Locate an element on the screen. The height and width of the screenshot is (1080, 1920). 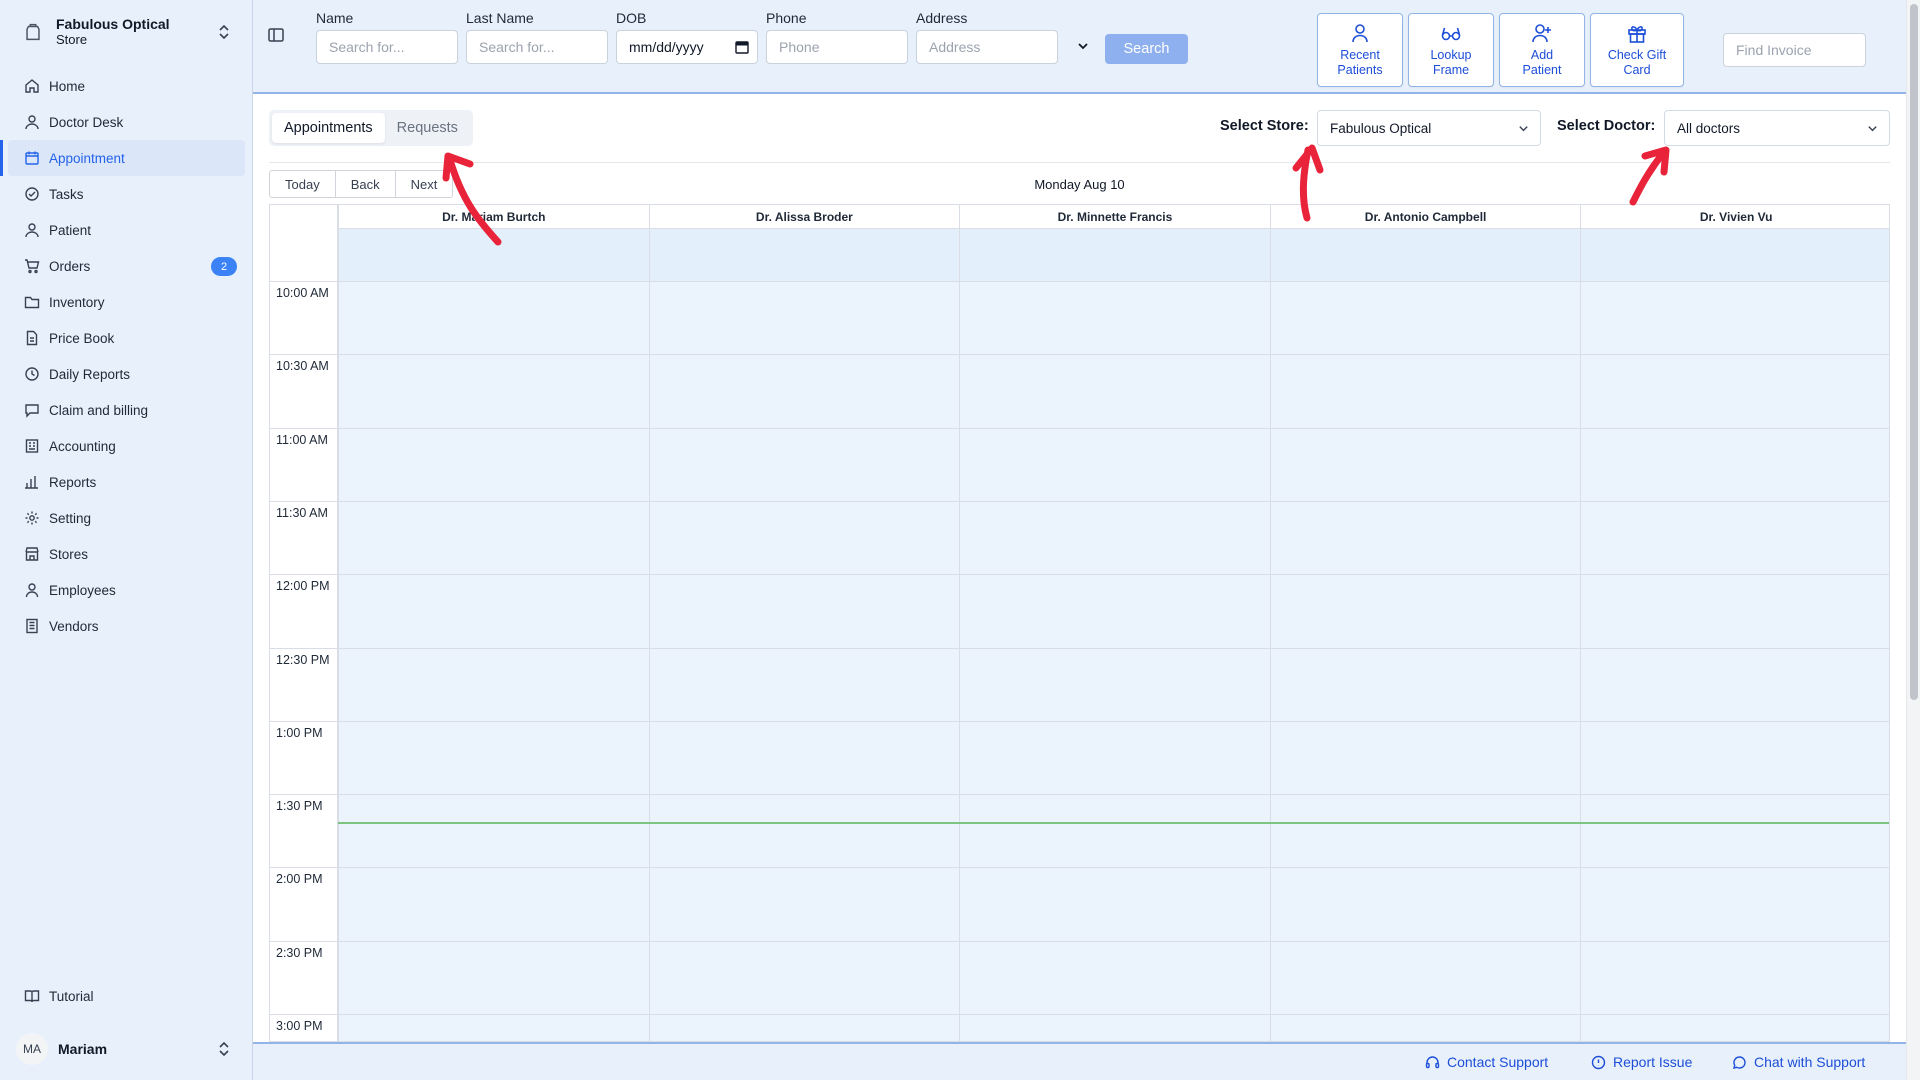
tab-appointments: Appointments is located at coordinates (328, 128).